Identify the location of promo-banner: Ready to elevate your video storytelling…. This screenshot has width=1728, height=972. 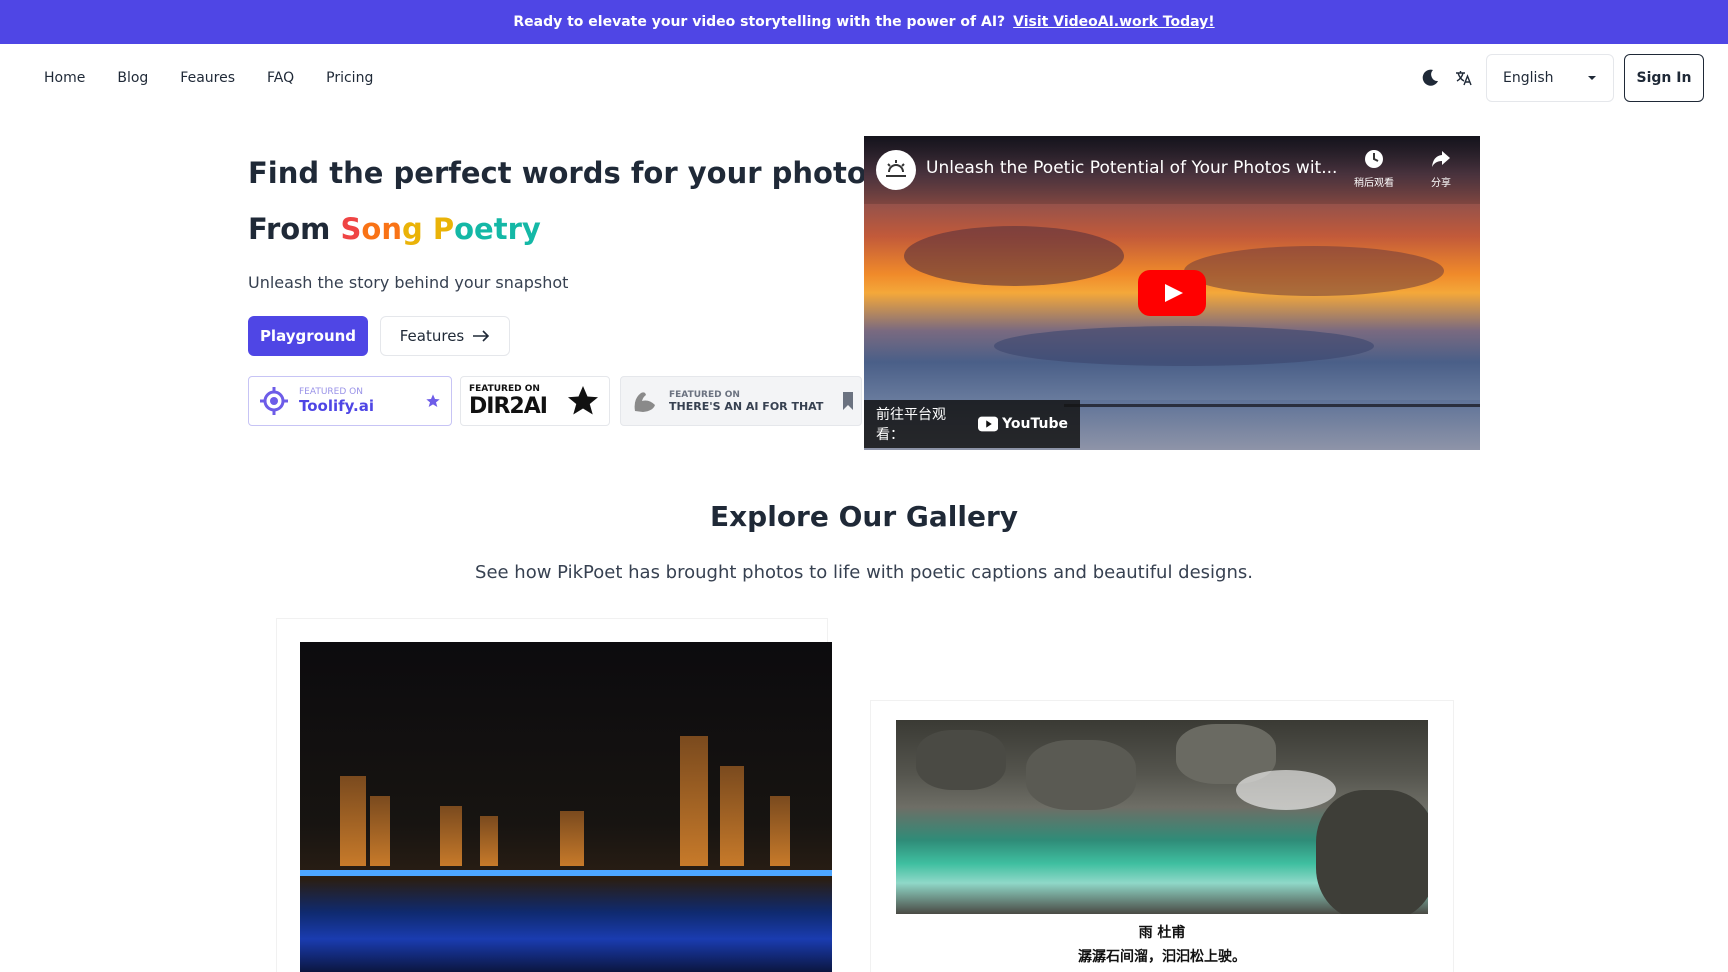
(864, 22).